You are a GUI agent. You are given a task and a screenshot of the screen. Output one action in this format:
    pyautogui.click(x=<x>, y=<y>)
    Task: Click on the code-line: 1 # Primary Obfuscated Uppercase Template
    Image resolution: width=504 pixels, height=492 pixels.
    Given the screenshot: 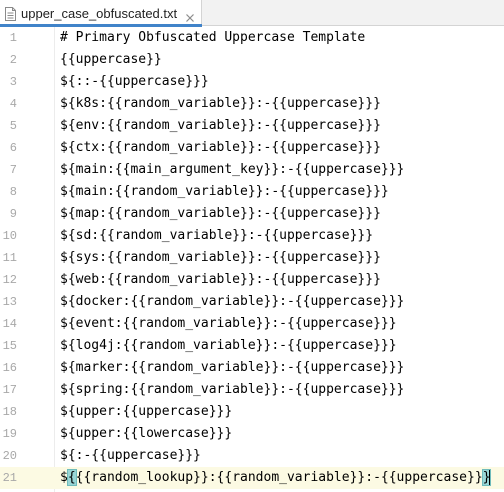 What is the action you would take?
    pyautogui.click(x=252, y=38)
    